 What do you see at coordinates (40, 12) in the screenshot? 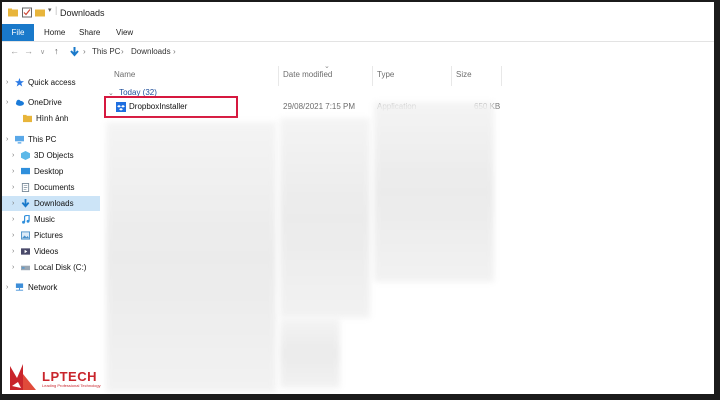
I see `new-folder-icon` at bounding box center [40, 12].